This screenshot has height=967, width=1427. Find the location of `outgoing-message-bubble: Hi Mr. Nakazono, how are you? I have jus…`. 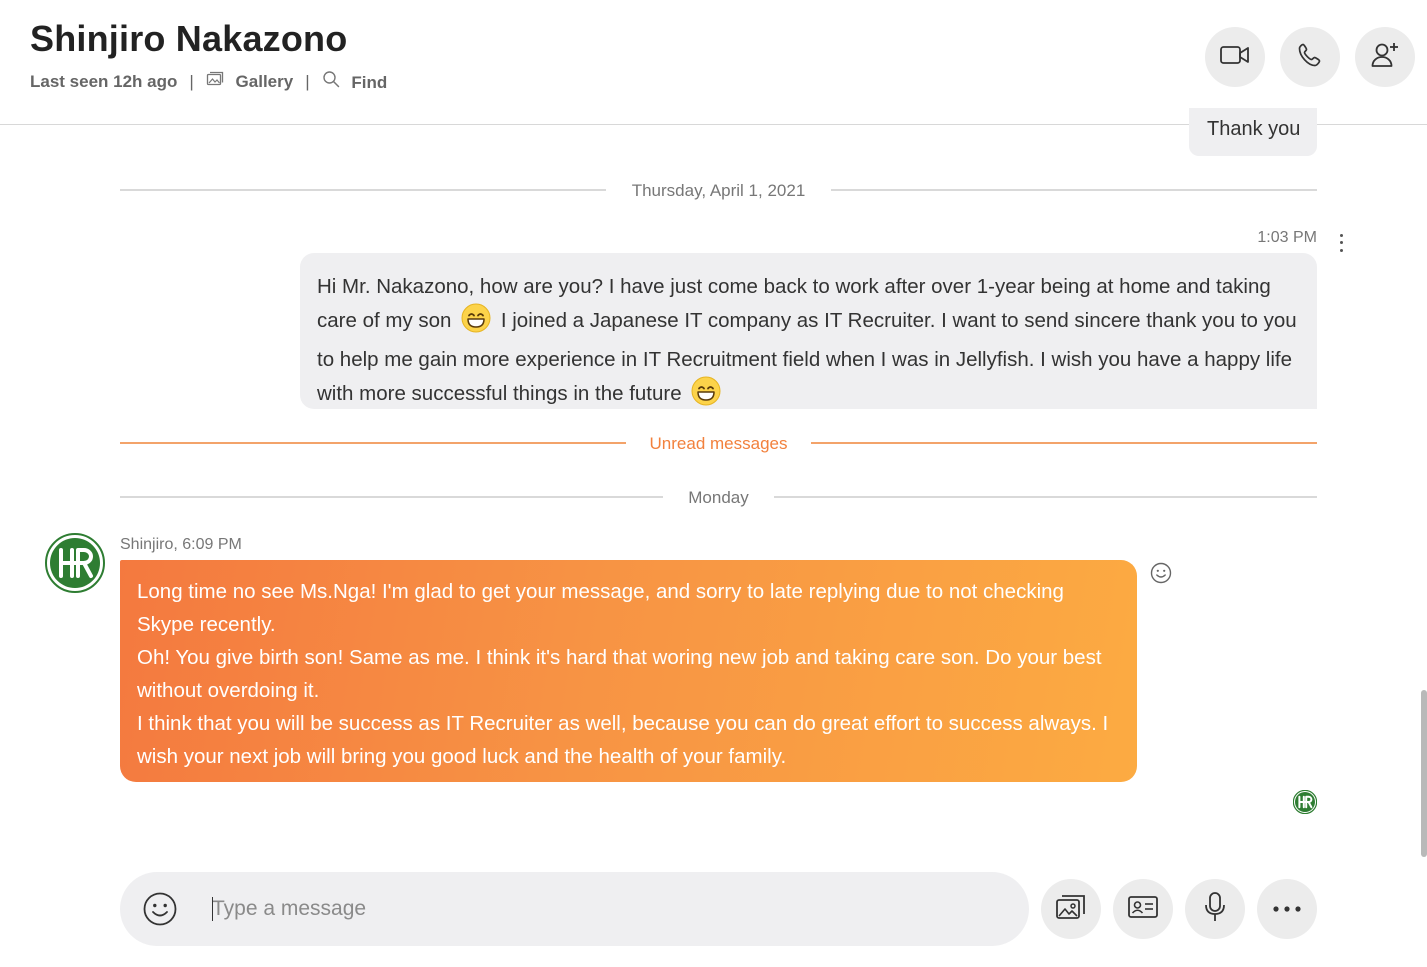

outgoing-message-bubble: Hi Mr. Nakazono, how are you? I have jus… is located at coordinates (808, 331).